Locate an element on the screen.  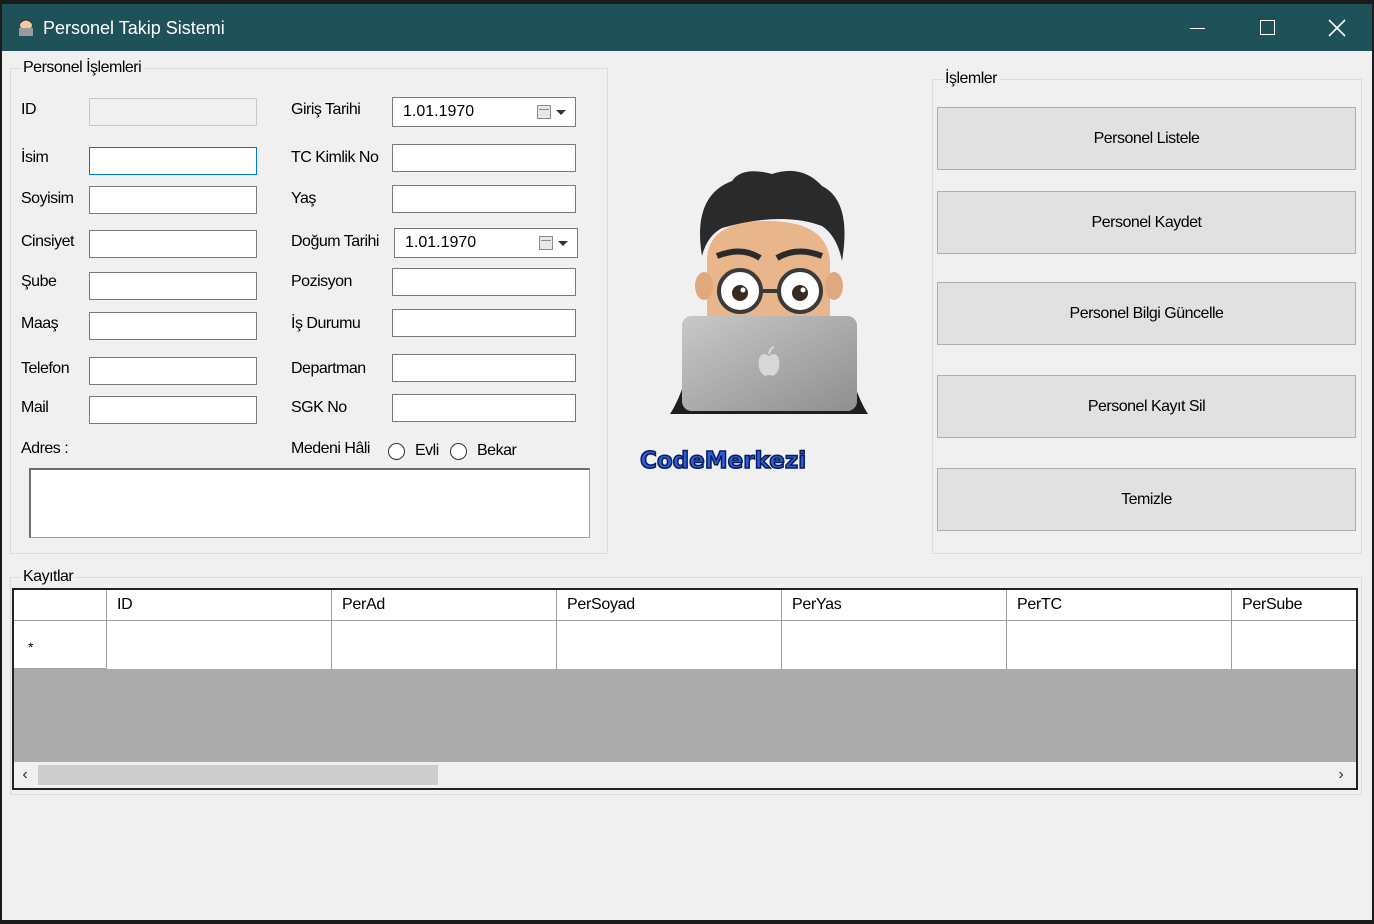
medeni-hali-label: Medeni Hâli is located at coordinates (330, 448).